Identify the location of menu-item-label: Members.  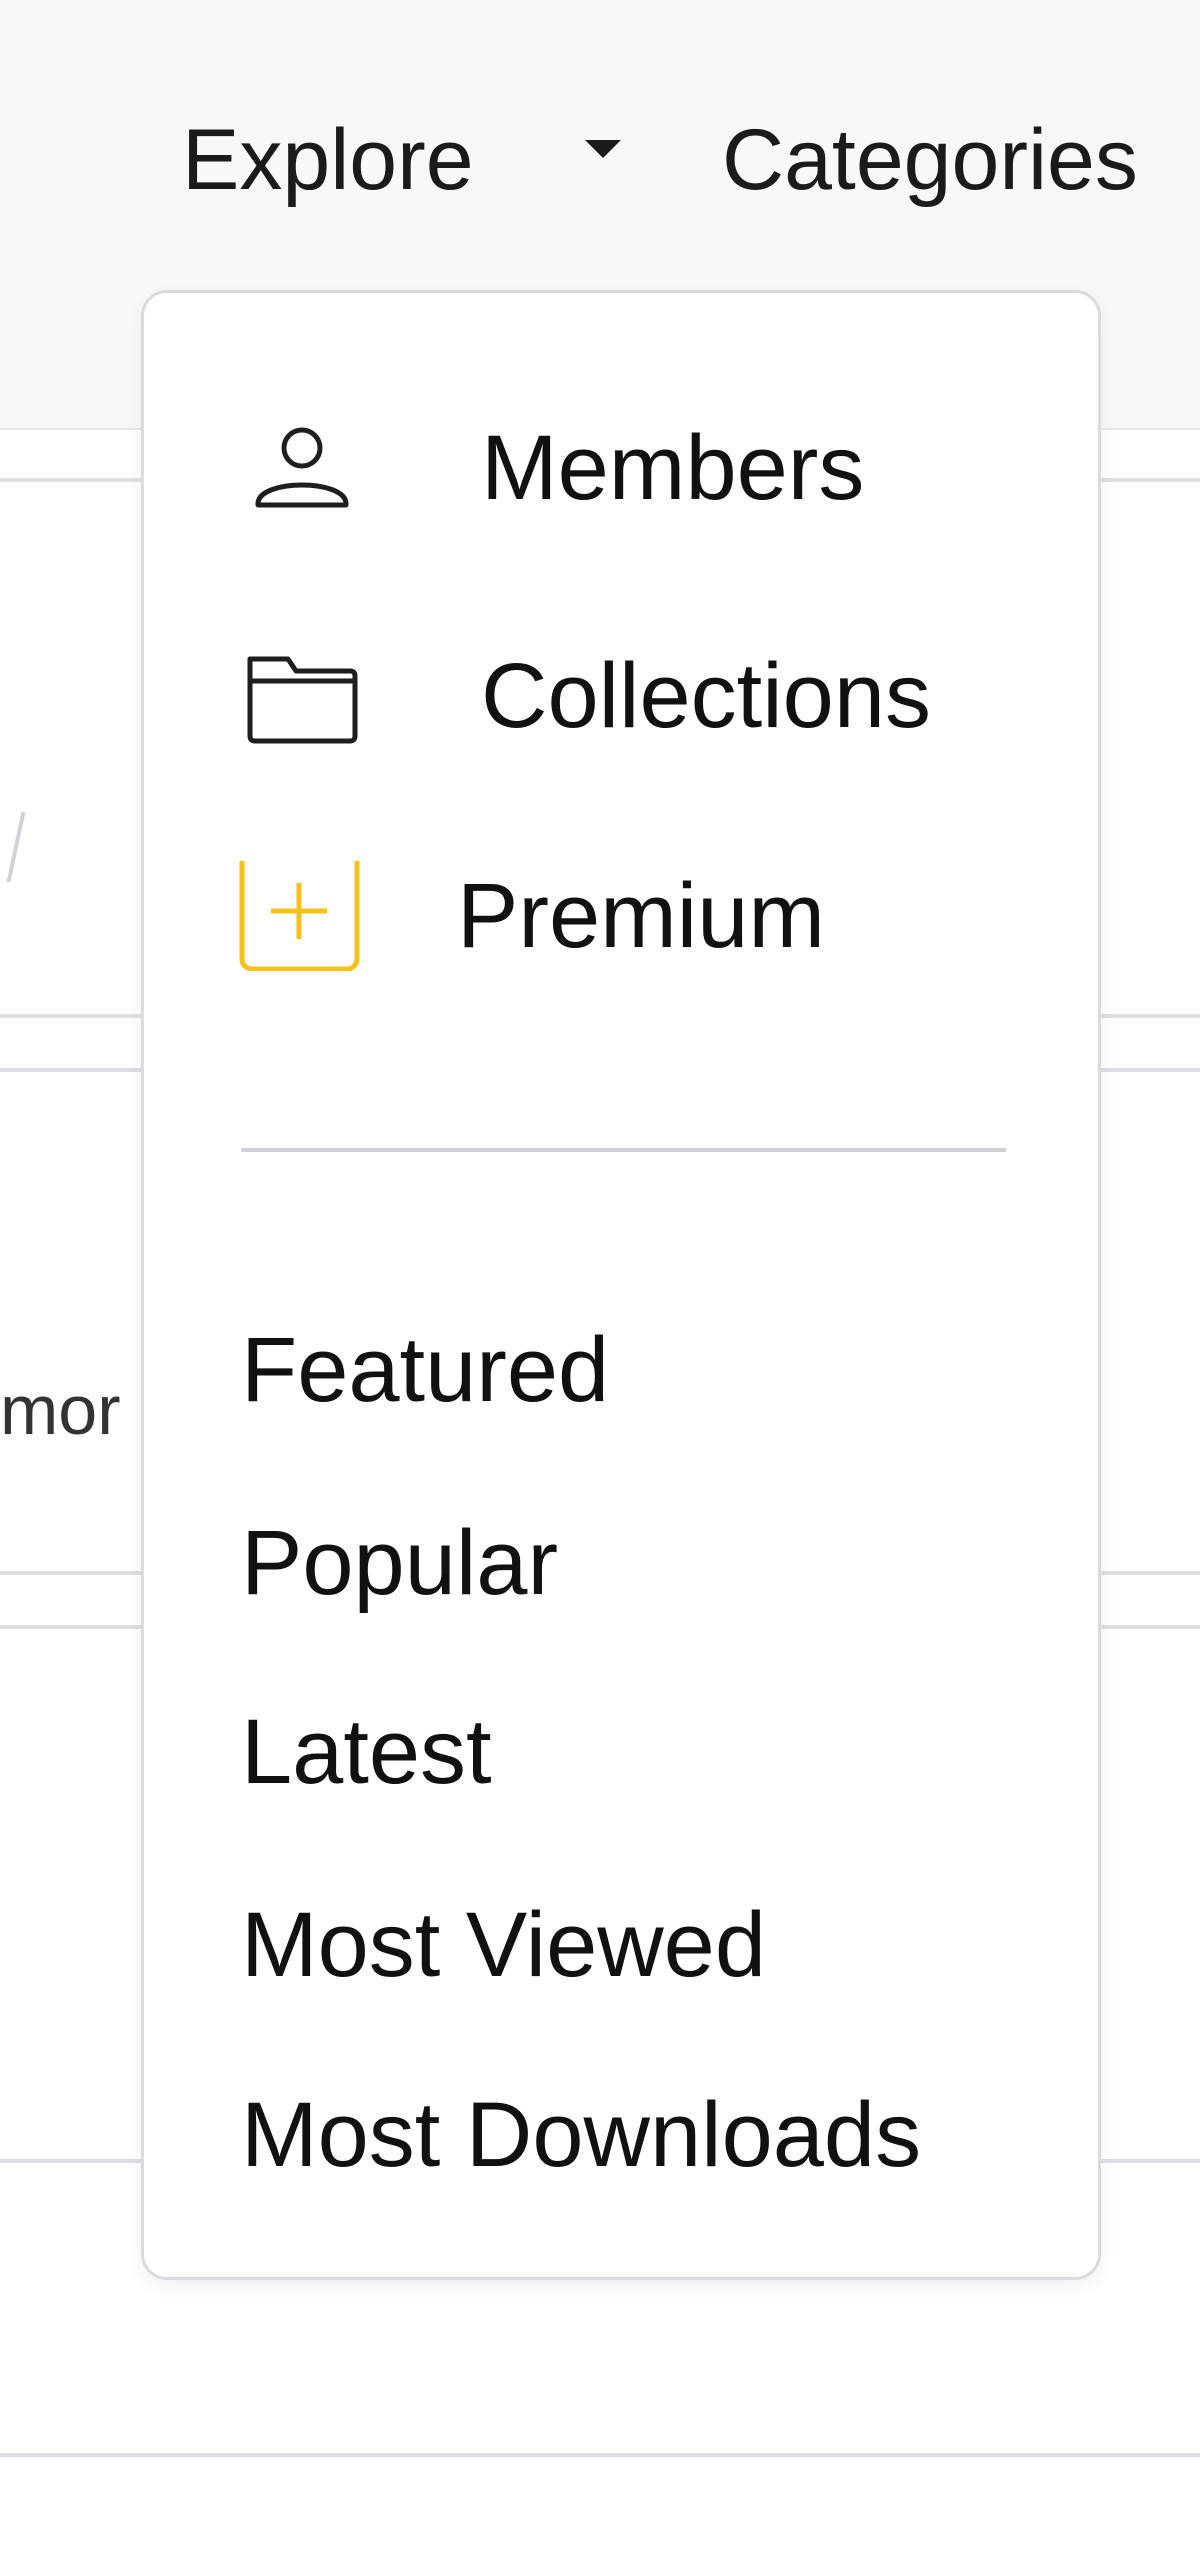
(673, 468).